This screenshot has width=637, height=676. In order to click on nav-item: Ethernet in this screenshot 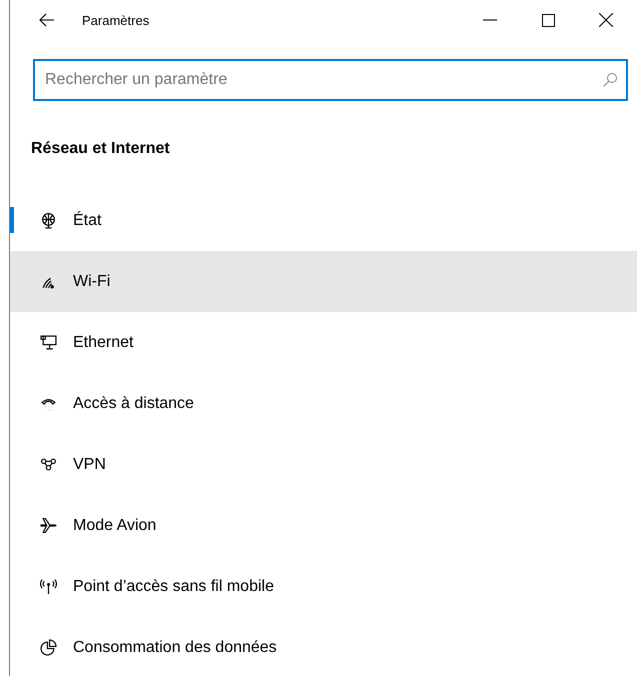, I will do `click(323, 342)`.